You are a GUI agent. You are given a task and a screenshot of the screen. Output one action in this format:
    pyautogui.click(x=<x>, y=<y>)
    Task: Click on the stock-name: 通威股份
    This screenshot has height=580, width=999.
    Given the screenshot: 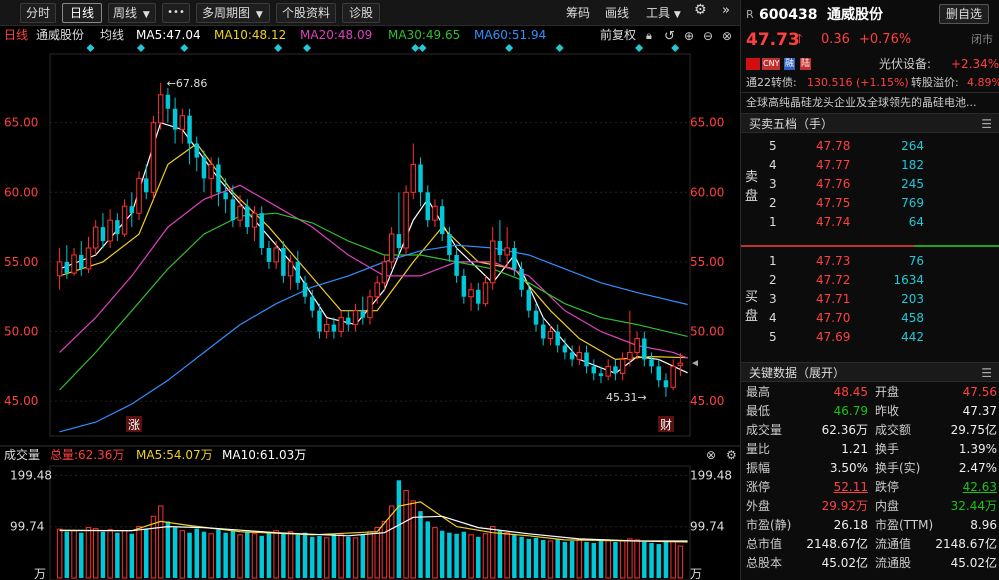 What is the action you would take?
    pyautogui.click(x=855, y=15)
    